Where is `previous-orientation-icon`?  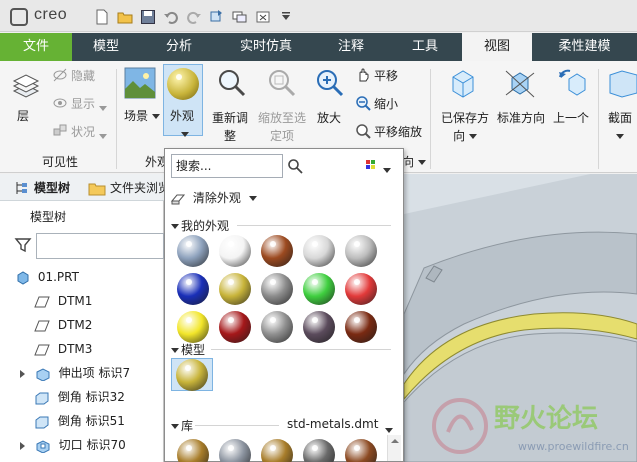
previous-orientation-icon is located at coordinates (573, 83).